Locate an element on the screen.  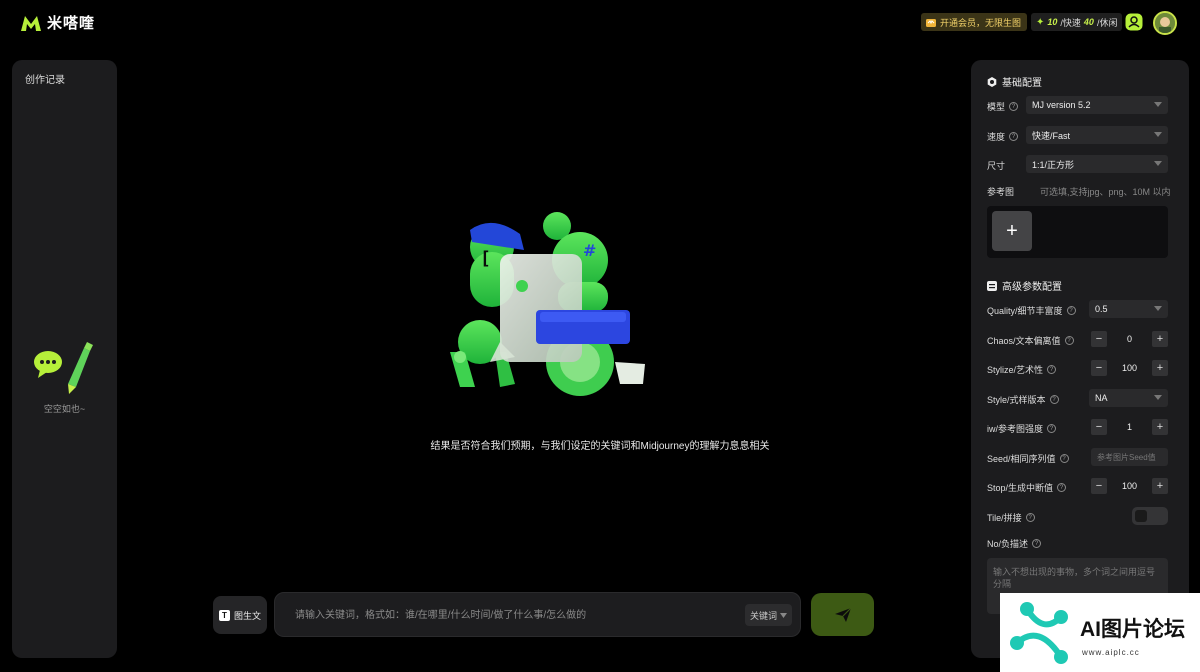
top-bar: 米嗒喹 开通会员，无限生图 ✦ 10 /快速 40 /休闲 is located at coordinates (600, 22).